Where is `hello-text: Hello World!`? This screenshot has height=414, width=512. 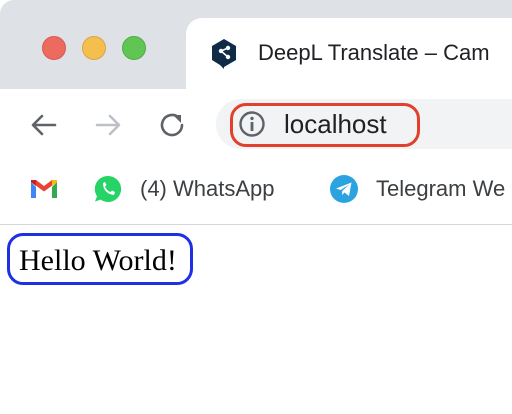
hello-text: Hello World! is located at coordinates (98, 260).